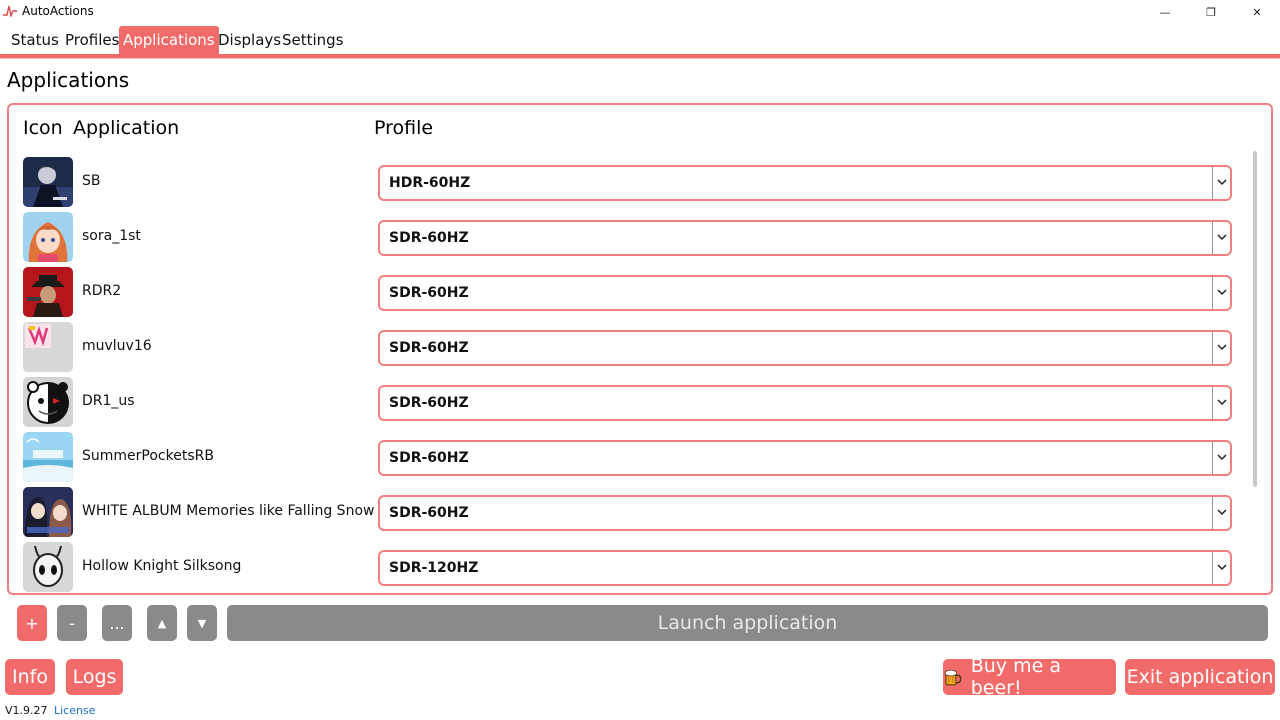 Image resolution: width=1280 pixels, height=720 pixels. I want to click on tab-profiles: Profiles, so click(92, 40).